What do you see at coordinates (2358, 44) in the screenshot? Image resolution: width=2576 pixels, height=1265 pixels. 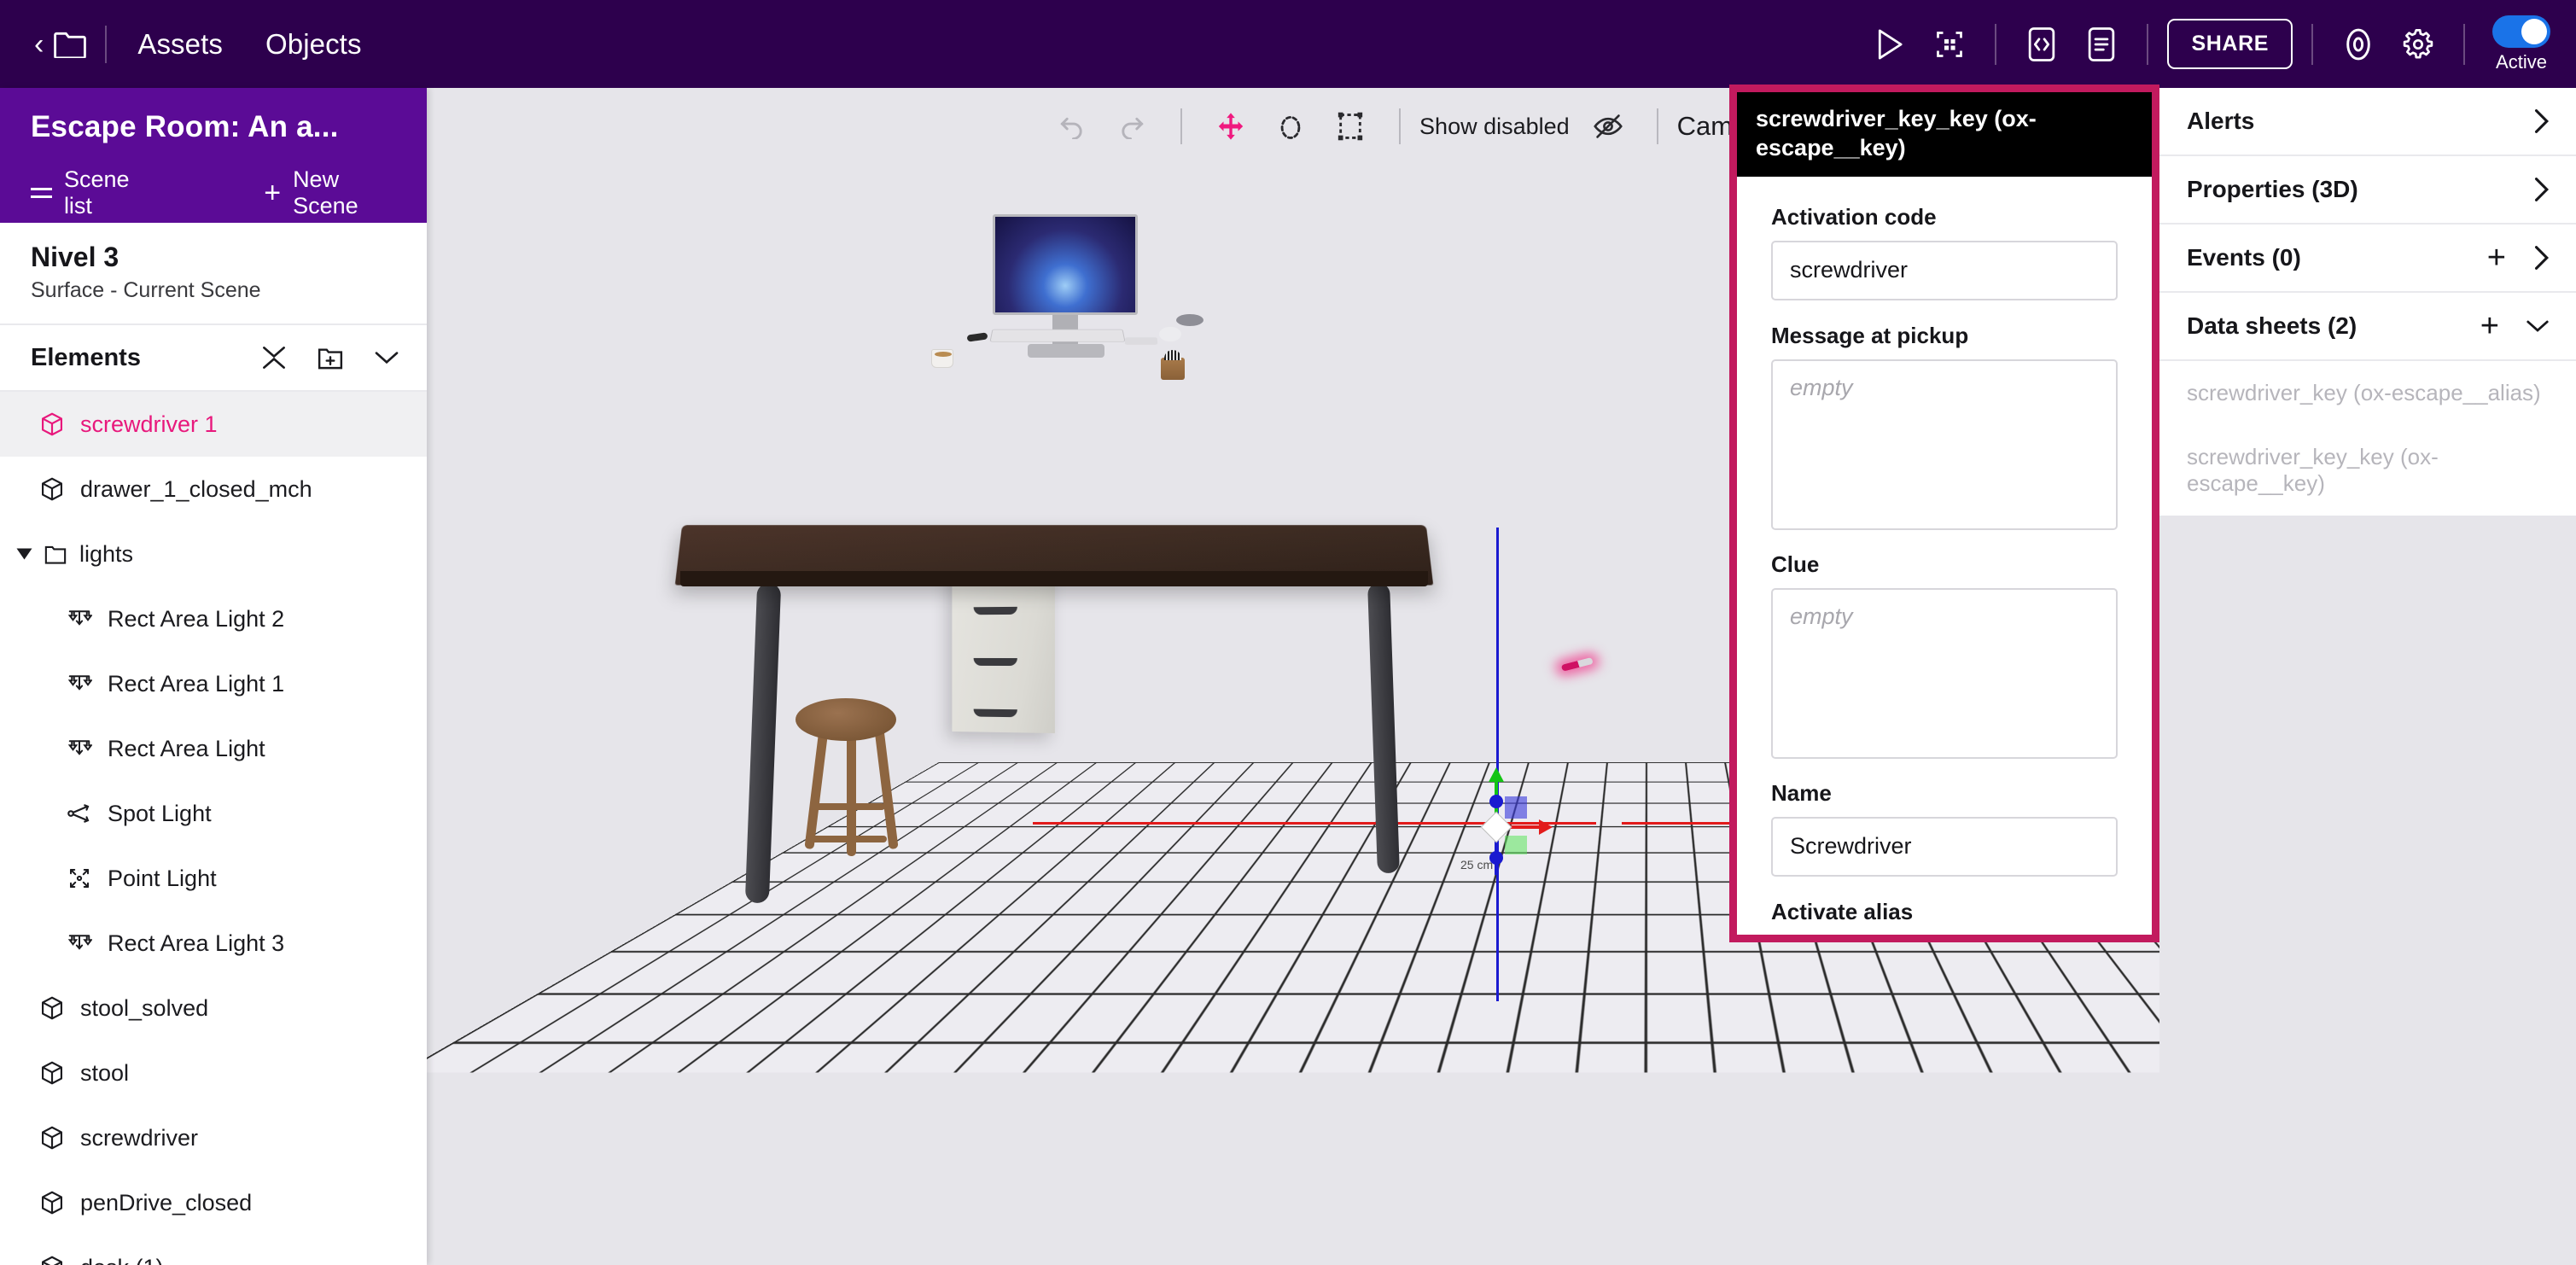 I see `lifebuoy-icon` at bounding box center [2358, 44].